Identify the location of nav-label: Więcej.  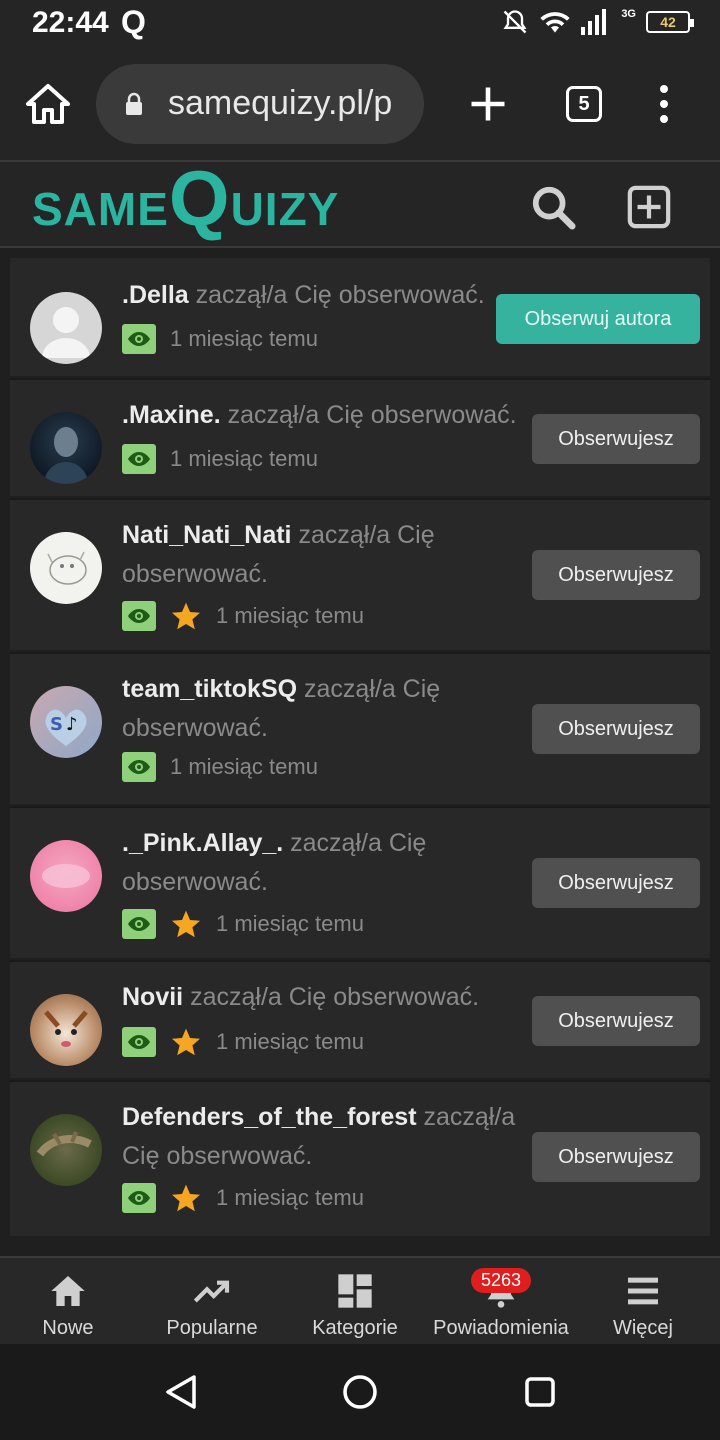
(642, 1328).